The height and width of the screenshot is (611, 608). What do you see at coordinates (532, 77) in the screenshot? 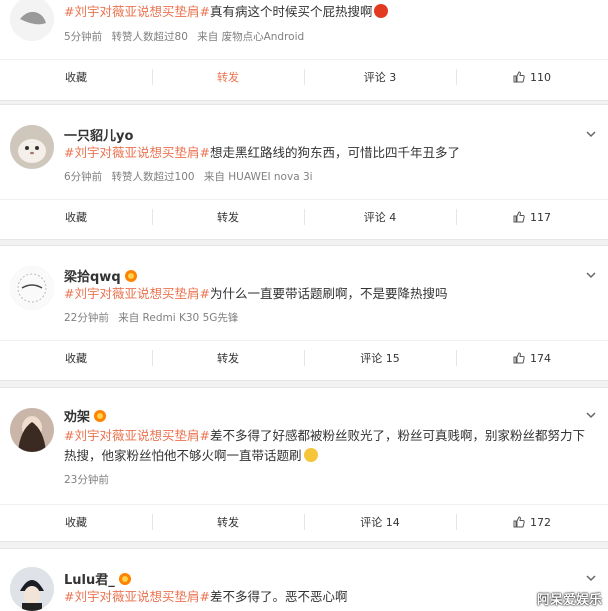
I see `like-button: 110` at bounding box center [532, 77].